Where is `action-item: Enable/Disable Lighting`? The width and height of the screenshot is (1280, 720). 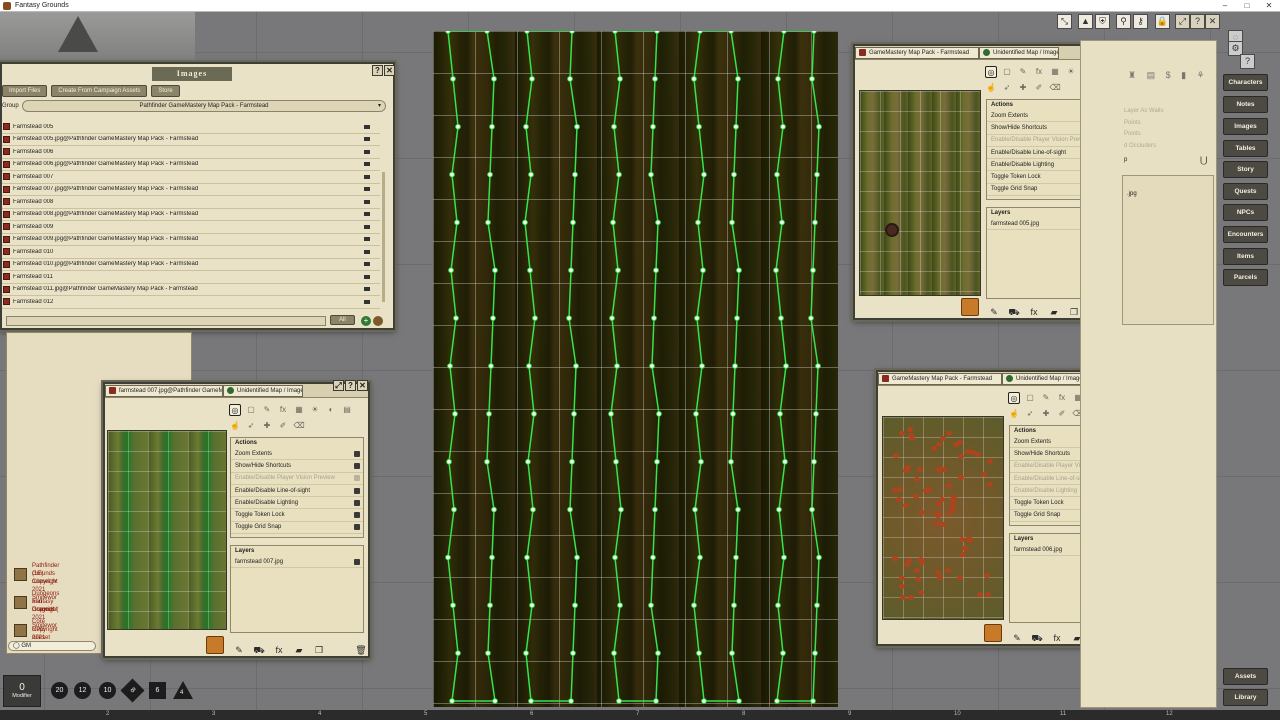
action-item: Enable/Disable Lighting is located at coordinates (297, 503).